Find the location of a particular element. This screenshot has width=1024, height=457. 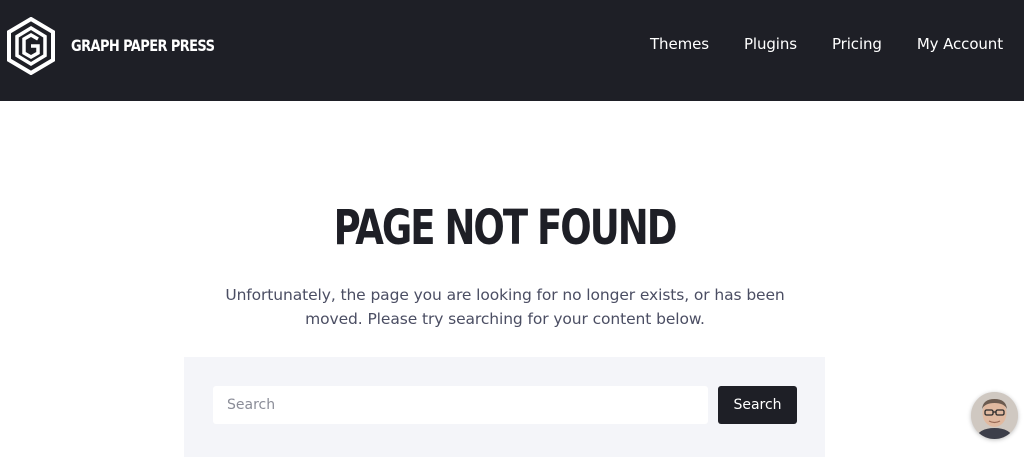

main-nav: Themes Plugins Pricing My Account is located at coordinates (826, 44).